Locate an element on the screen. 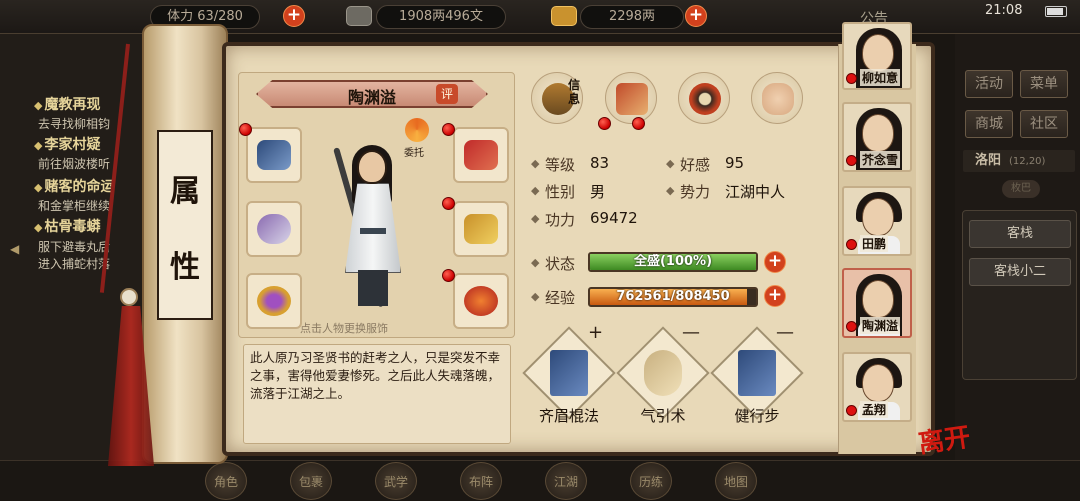 The image size is (1080, 501). equip-slot-helmet is located at coordinates (274, 155).